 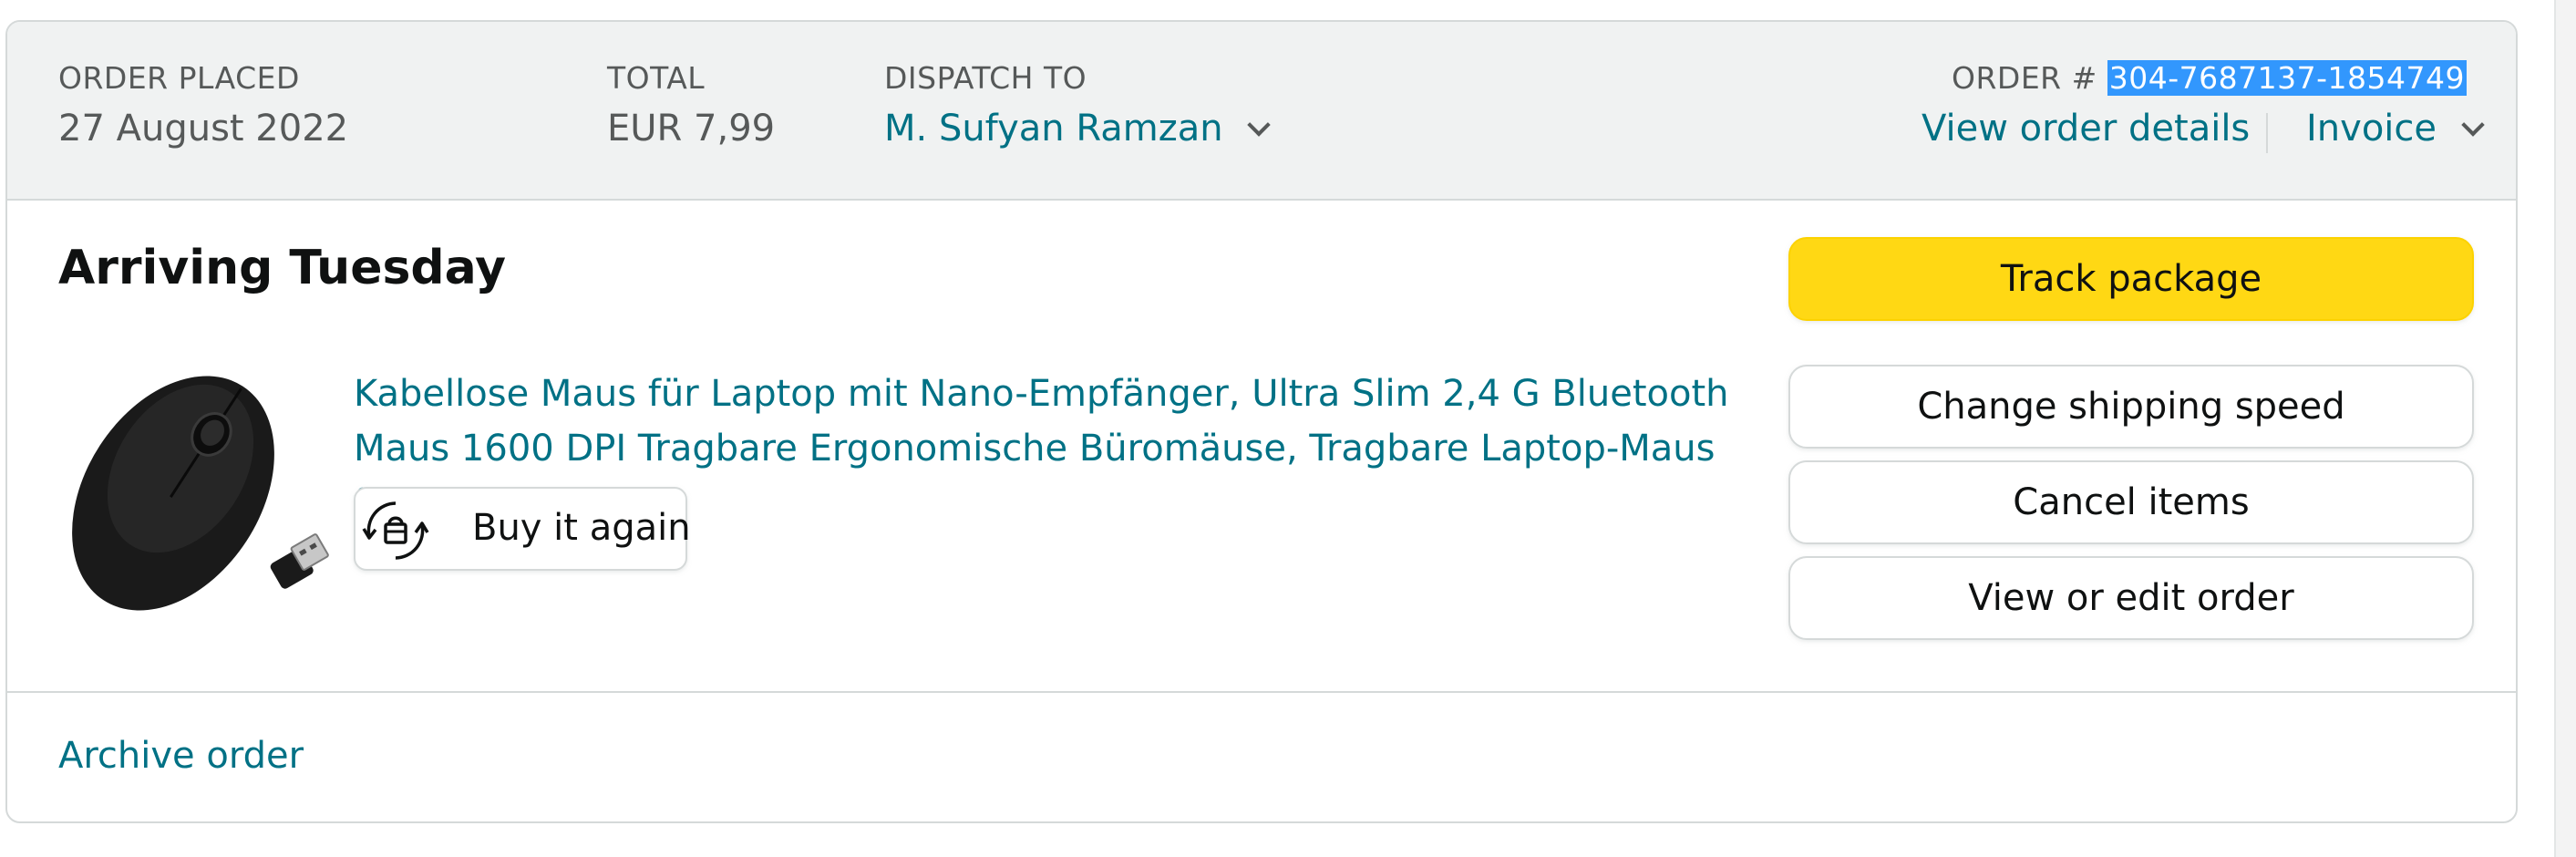 What do you see at coordinates (2131, 598) in the screenshot?
I see `view-or-edit-order-button: View or edit order` at bounding box center [2131, 598].